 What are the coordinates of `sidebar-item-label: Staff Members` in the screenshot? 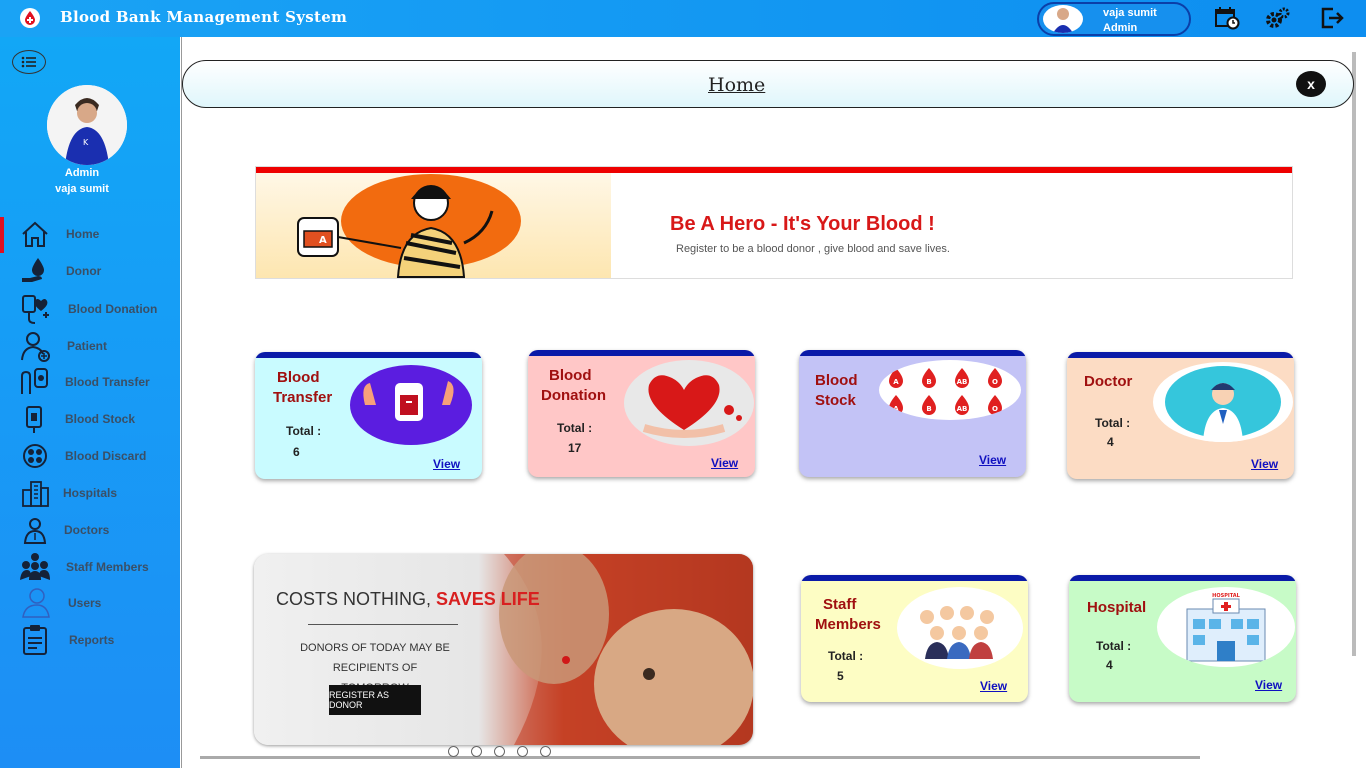 It's located at (107, 567).